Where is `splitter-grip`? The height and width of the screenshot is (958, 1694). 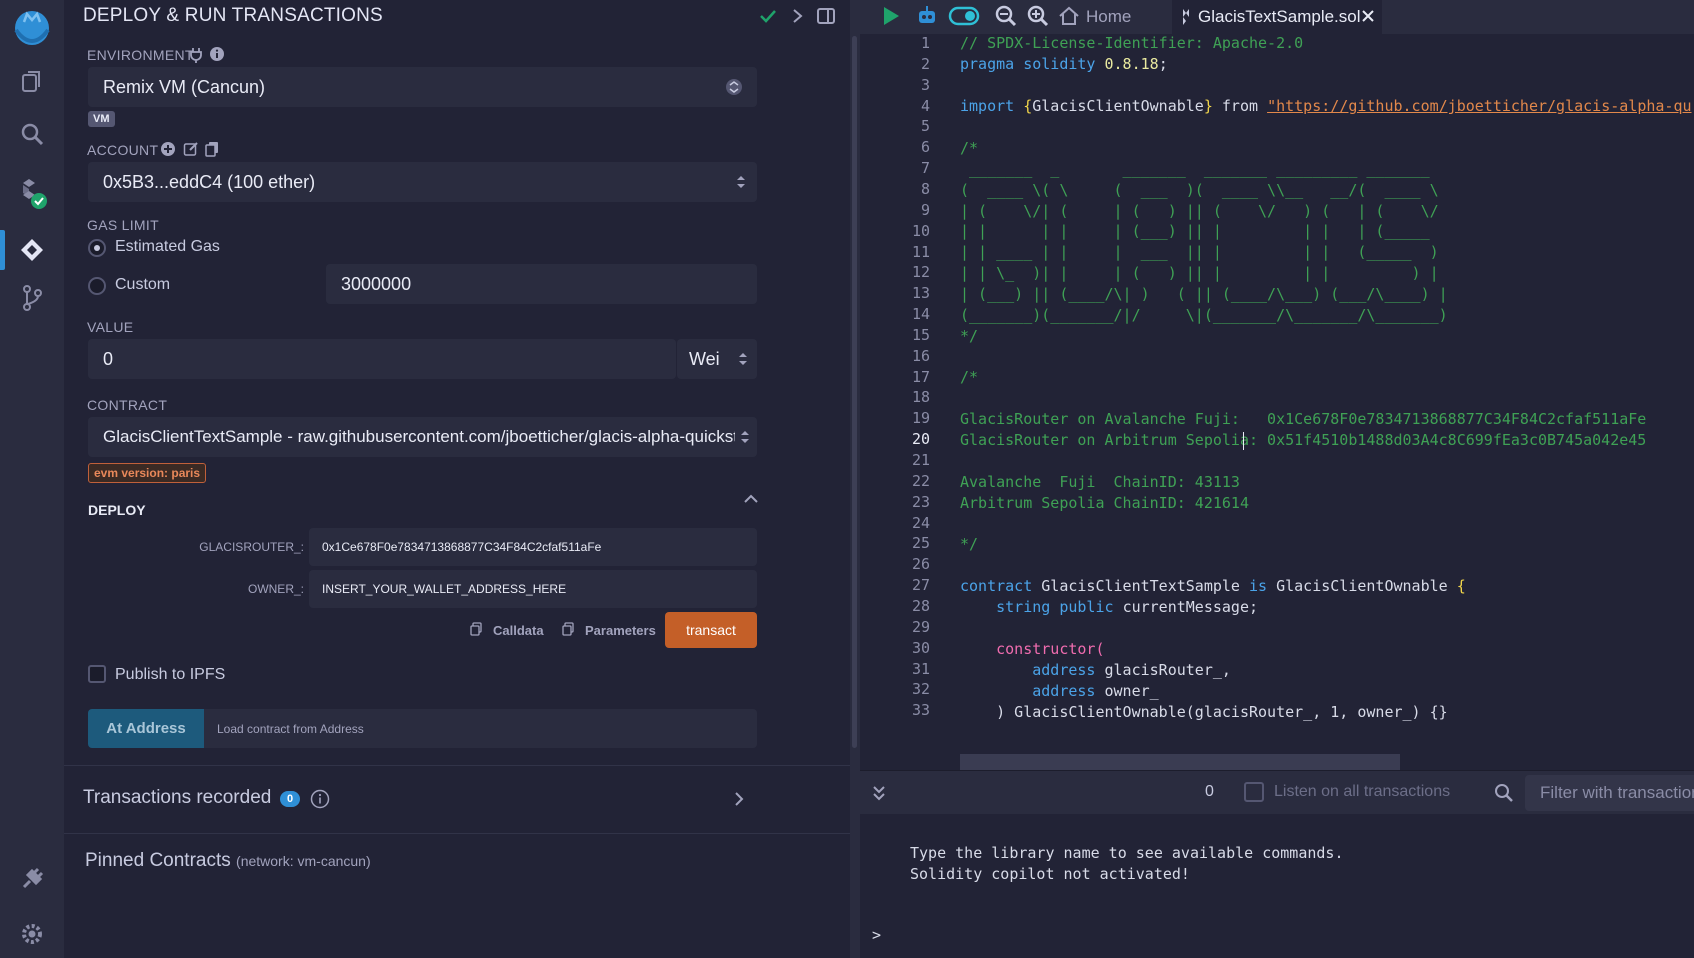
splitter-grip is located at coordinates (854, 392).